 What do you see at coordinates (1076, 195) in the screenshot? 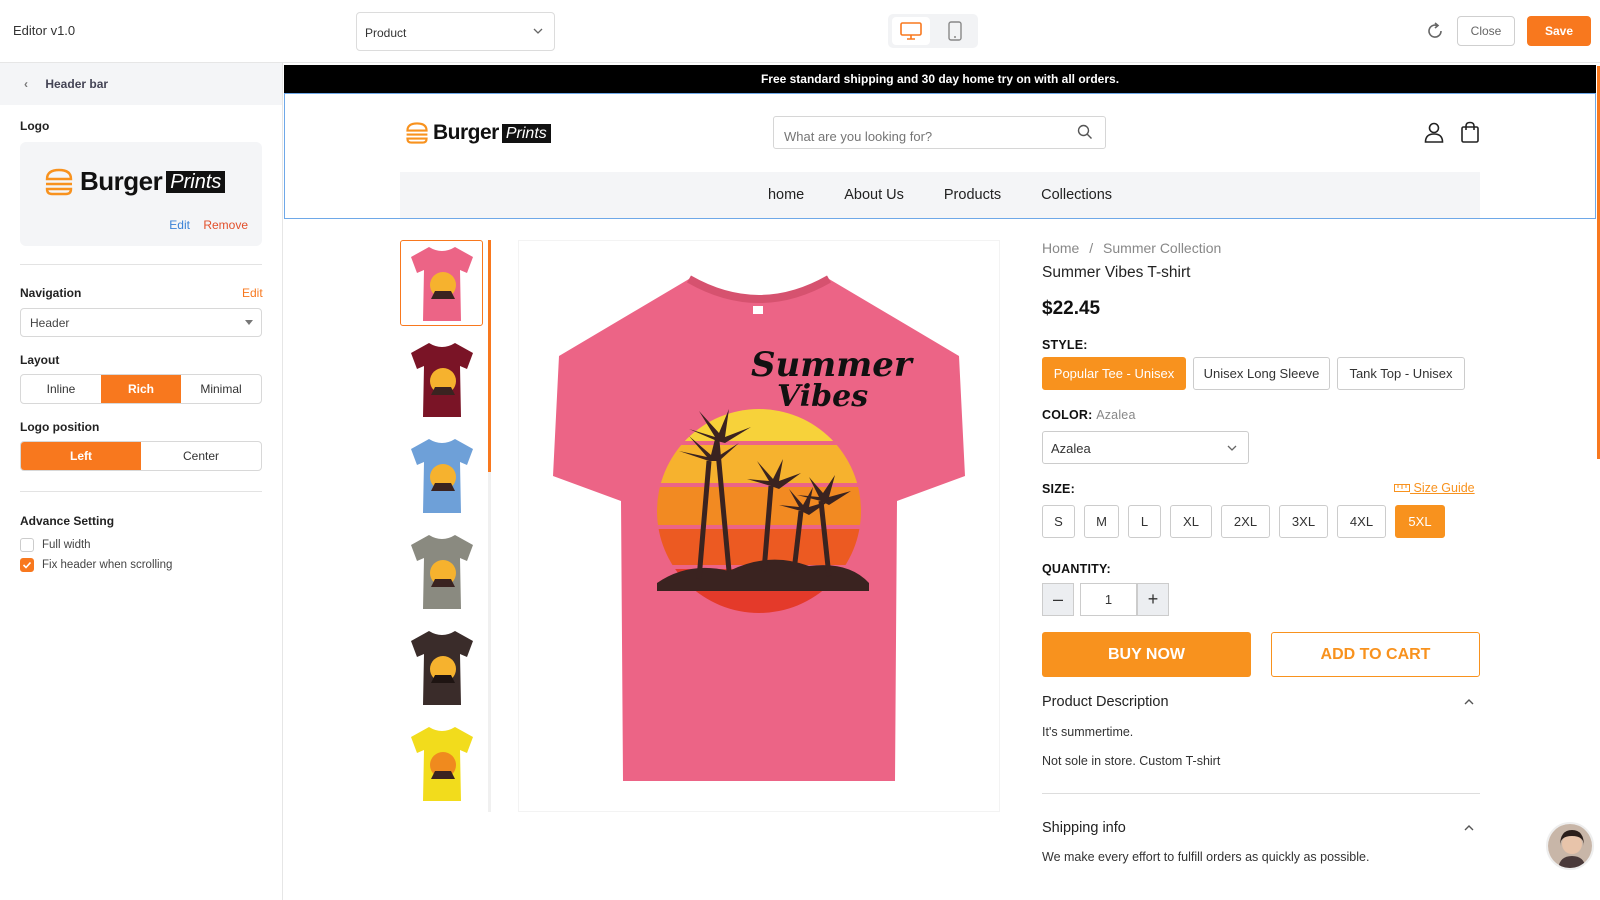
I see `nav-item-collections: Collections` at bounding box center [1076, 195].